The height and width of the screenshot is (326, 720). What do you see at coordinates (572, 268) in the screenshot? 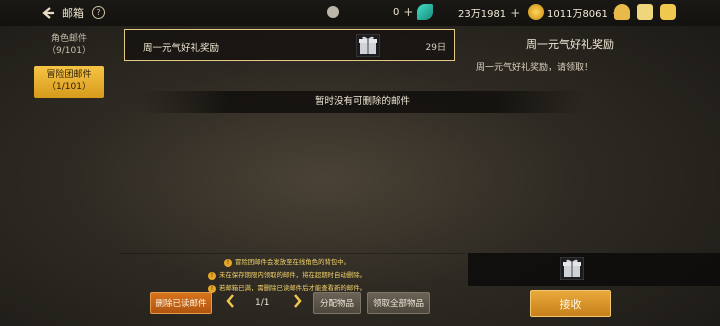
I see `attachment-gift-box-icon` at bounding box center [572, 268].